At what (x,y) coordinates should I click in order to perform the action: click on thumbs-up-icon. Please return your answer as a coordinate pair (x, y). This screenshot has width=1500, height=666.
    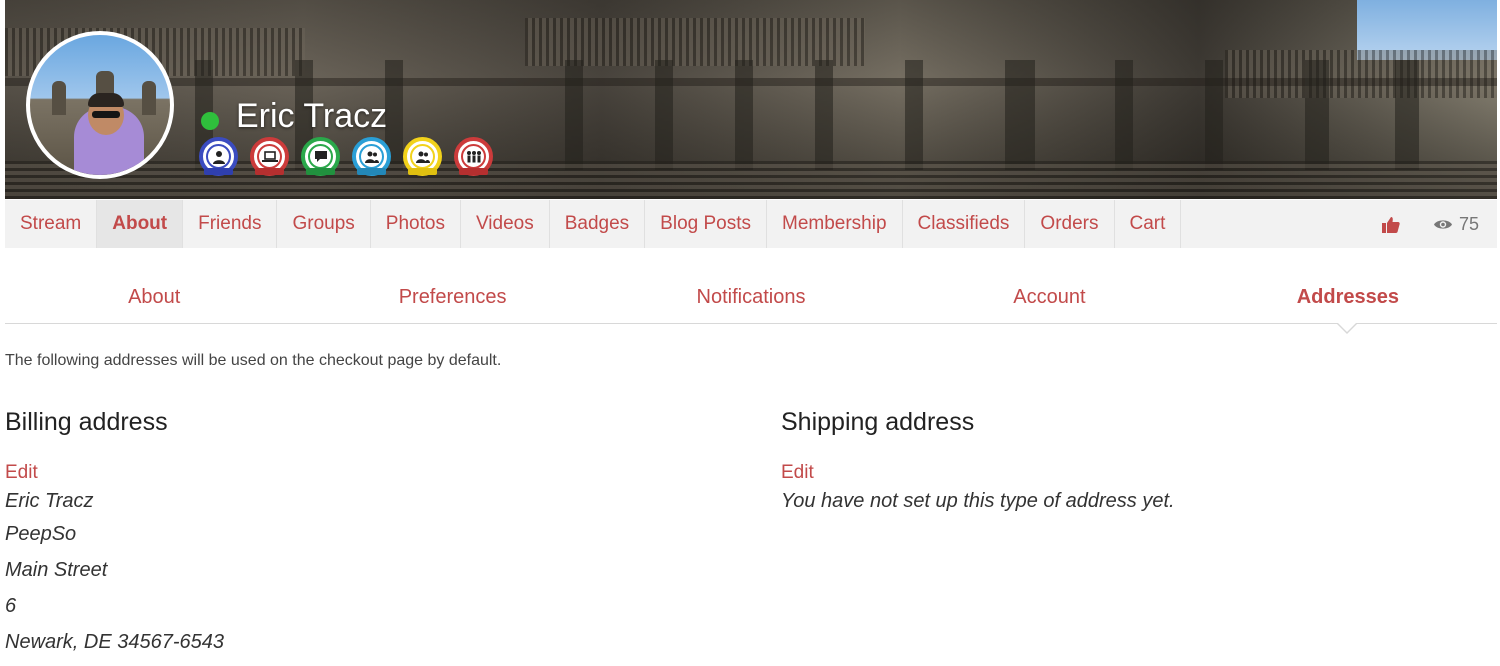
    Looking at the image, I should click on (1390, 224).